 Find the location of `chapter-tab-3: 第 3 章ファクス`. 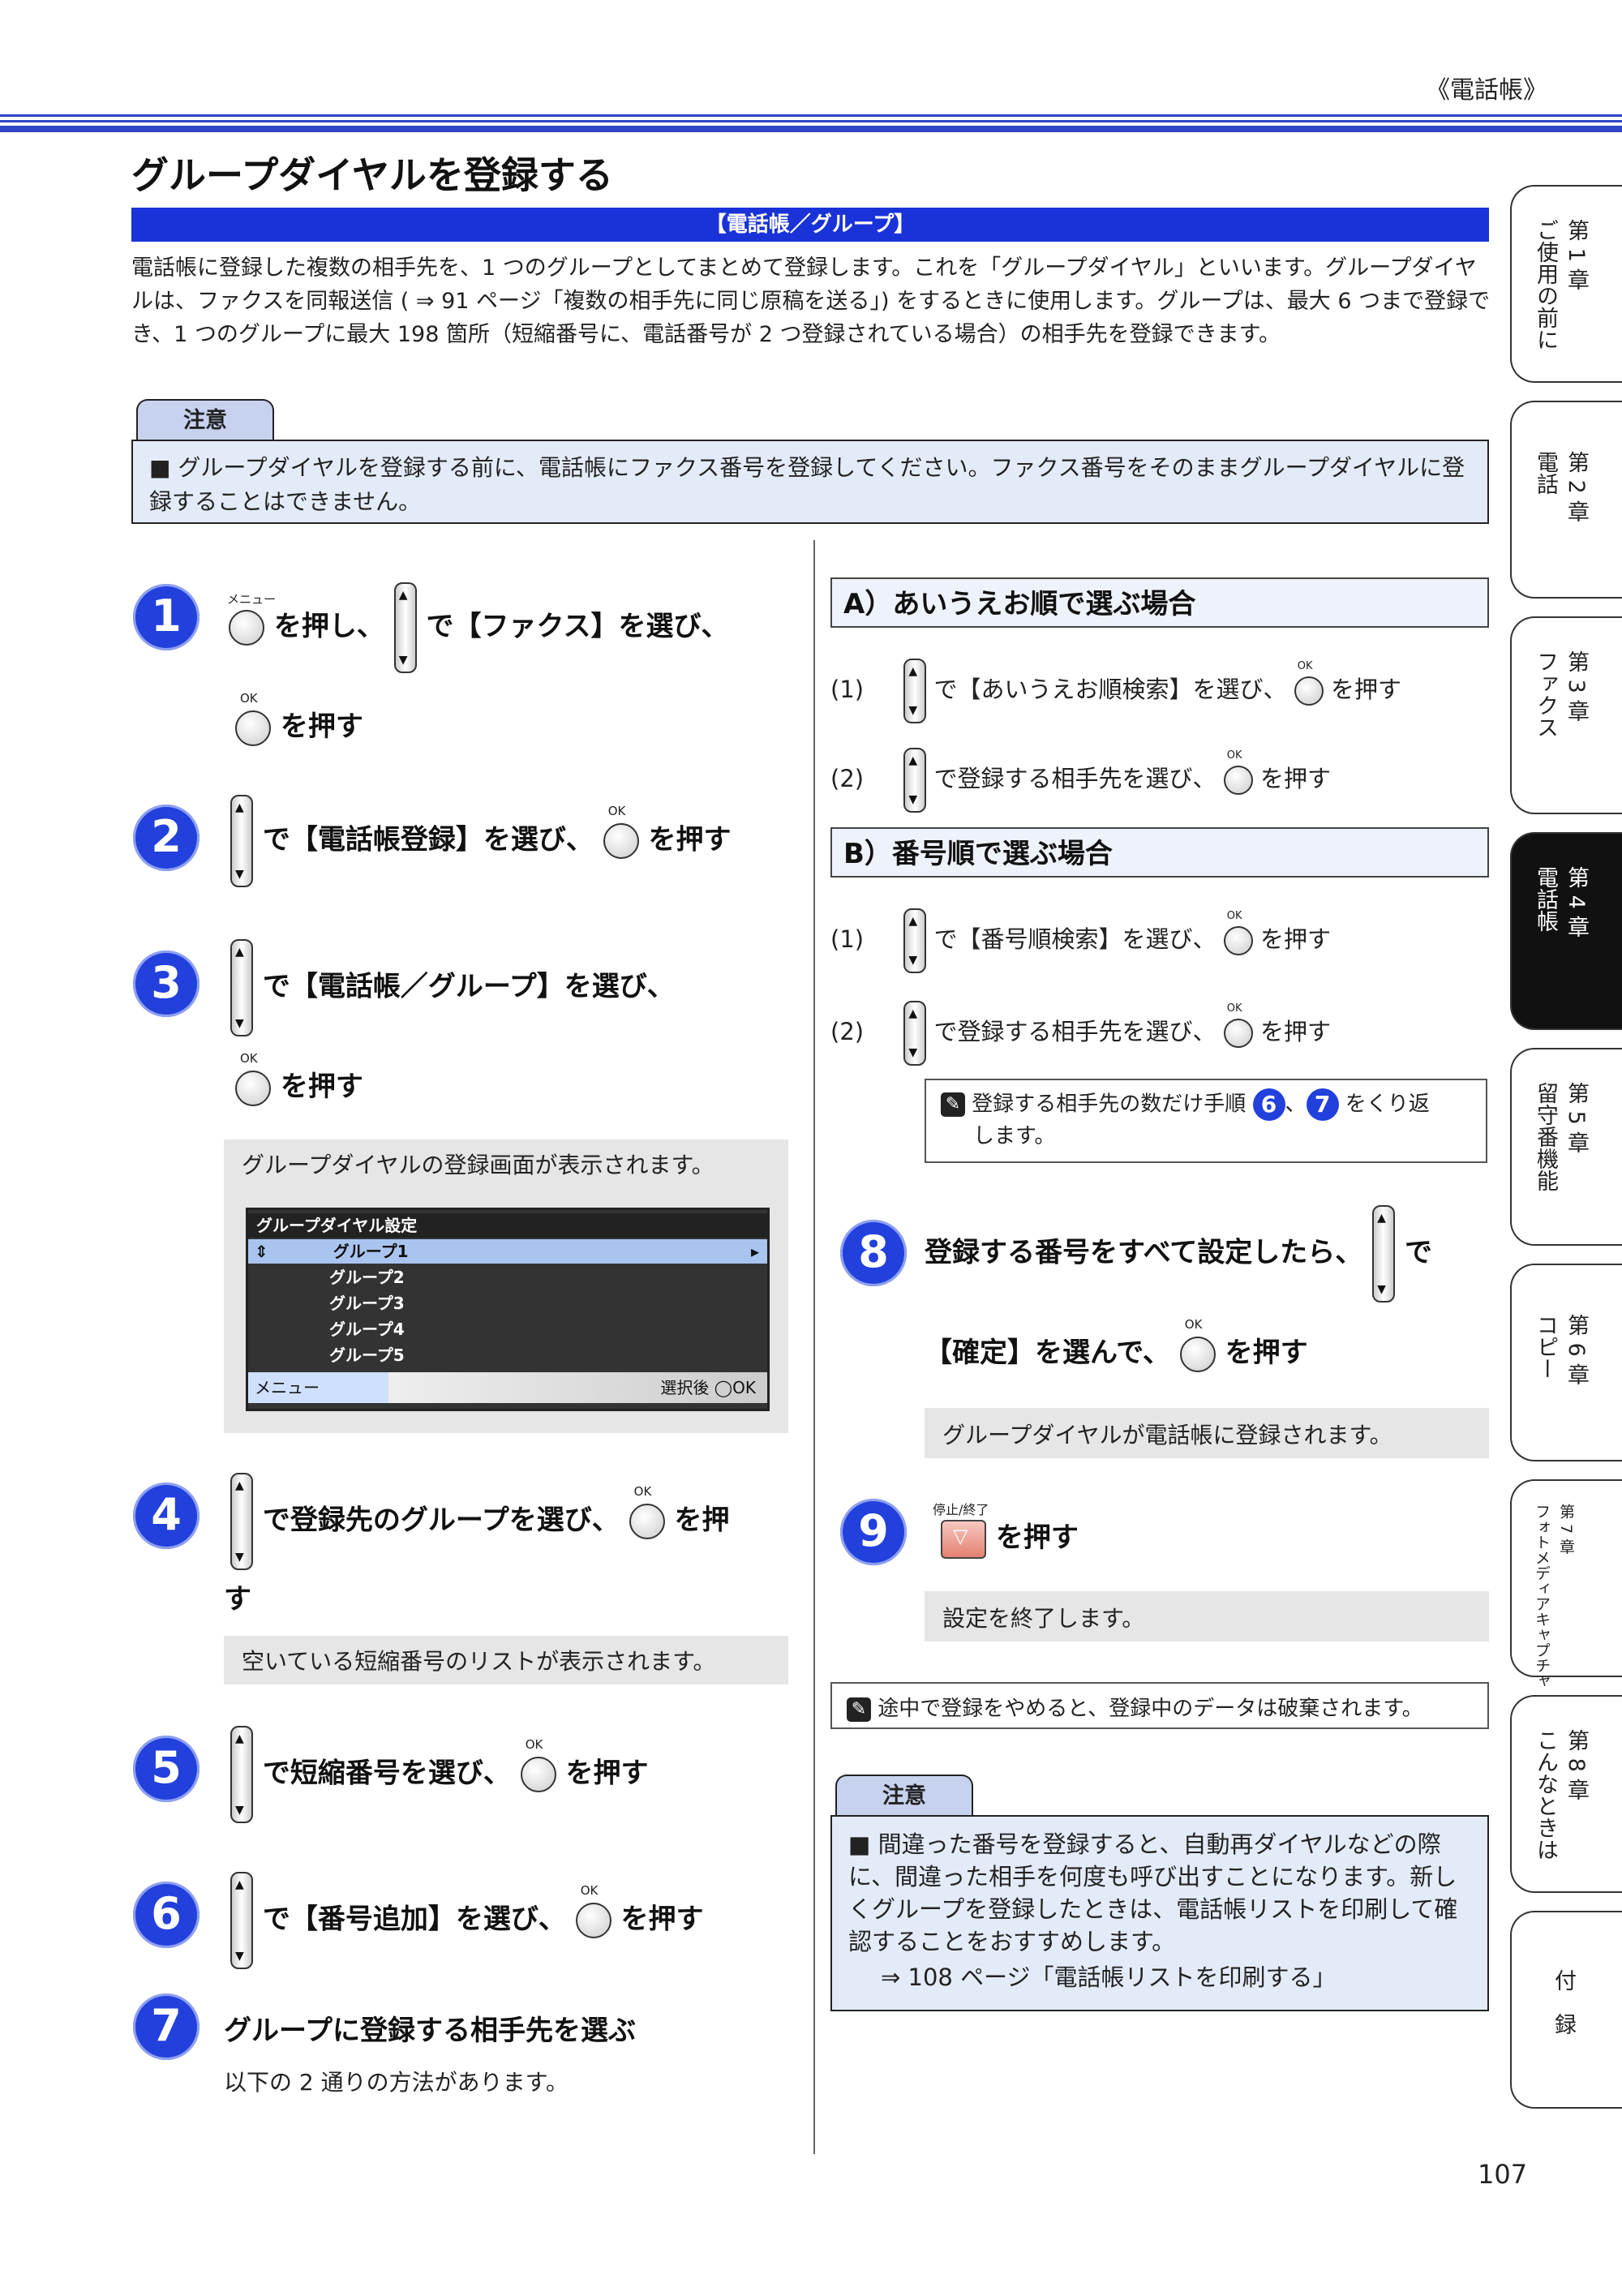

chapter-tab-3: 第 3 章ファクス is located at coordinates (1566, 715).